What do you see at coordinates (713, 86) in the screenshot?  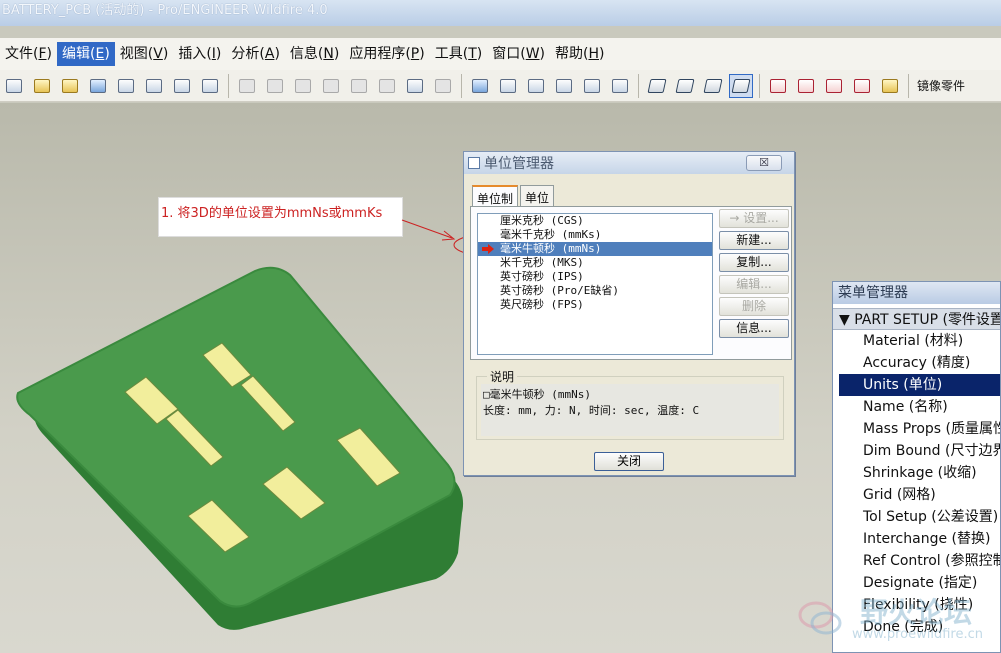 I see `no-hidden-icon` at bounding box center [713, 86].